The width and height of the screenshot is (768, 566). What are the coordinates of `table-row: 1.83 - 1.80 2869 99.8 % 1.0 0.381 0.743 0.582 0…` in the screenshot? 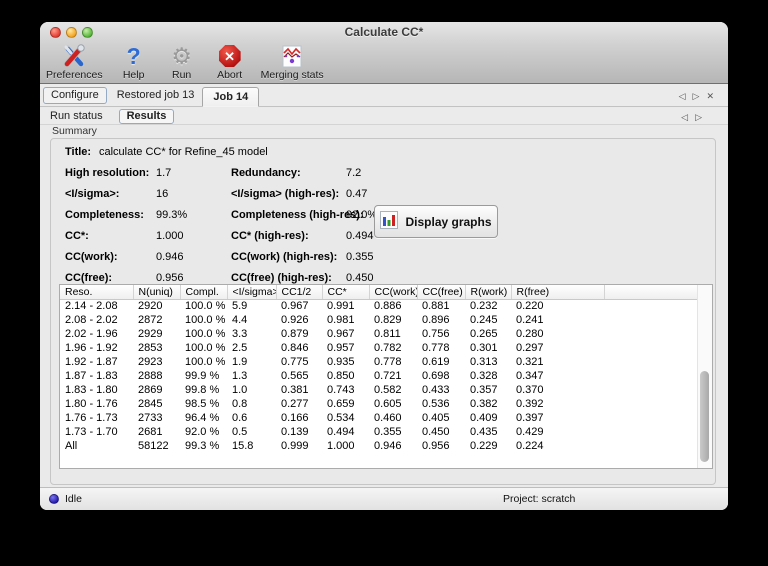 It's located at (378, 390).